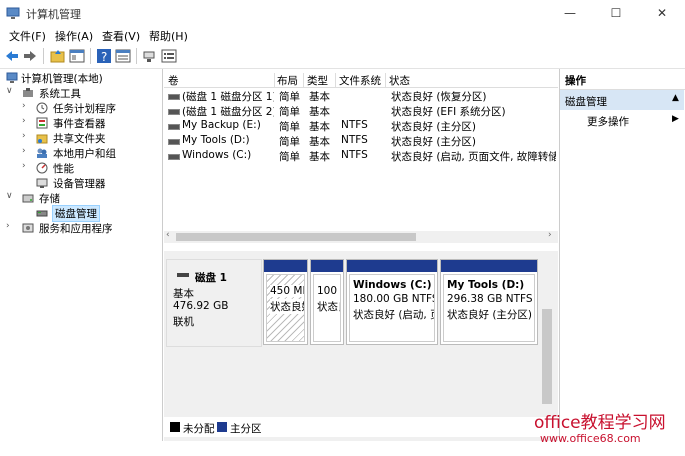 This screenshot has height=456, width=685. What do you see at coordinates (28, 198) in the screenshot?
I see `storage-icon` at bounding box center [28, 198].